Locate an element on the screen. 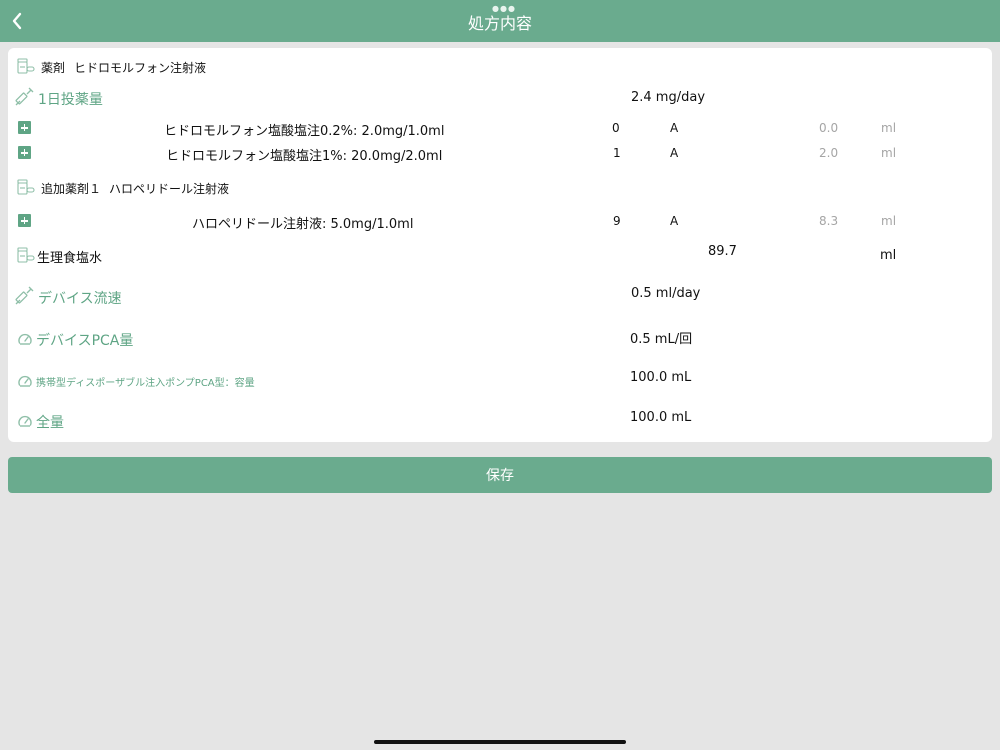  add-additional-item-button is located at coordinates (24, 220).